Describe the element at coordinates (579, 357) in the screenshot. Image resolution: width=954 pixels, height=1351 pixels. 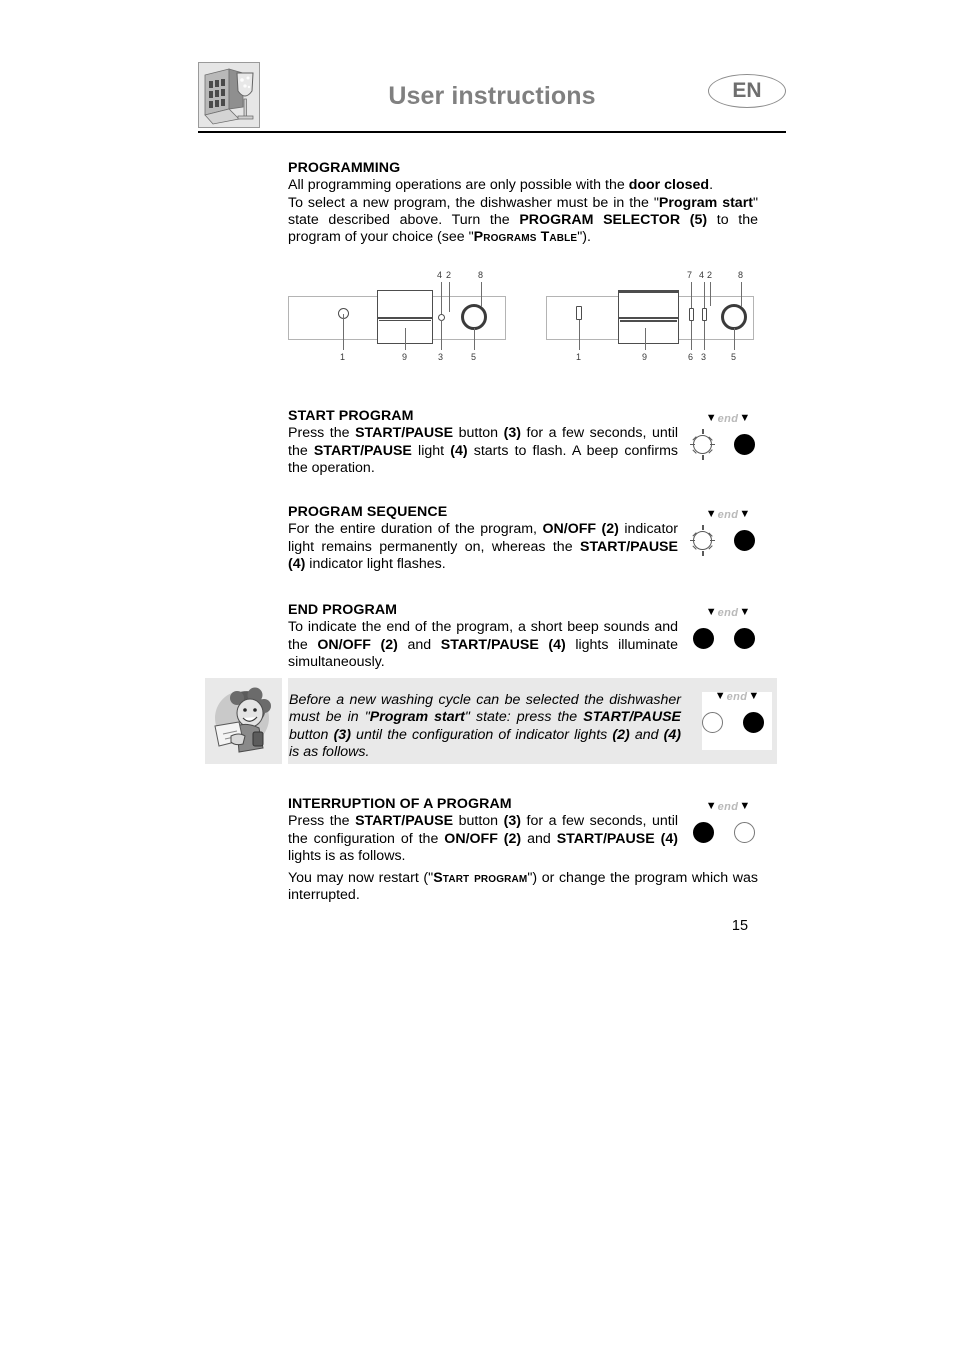
I see `diagram-label-bottom-0-b: 1` at that location.